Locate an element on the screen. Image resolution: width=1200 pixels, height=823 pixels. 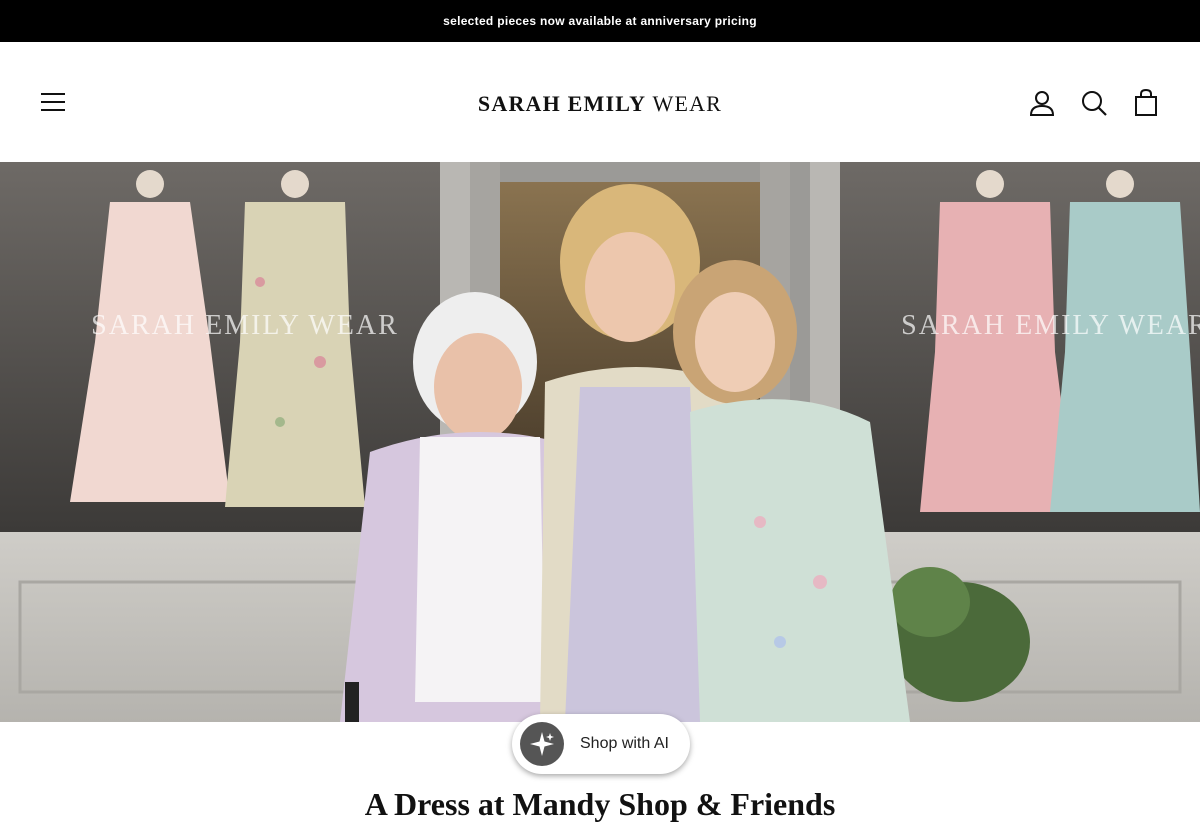
ai-icon-circle is located at coordinates (542, 744).